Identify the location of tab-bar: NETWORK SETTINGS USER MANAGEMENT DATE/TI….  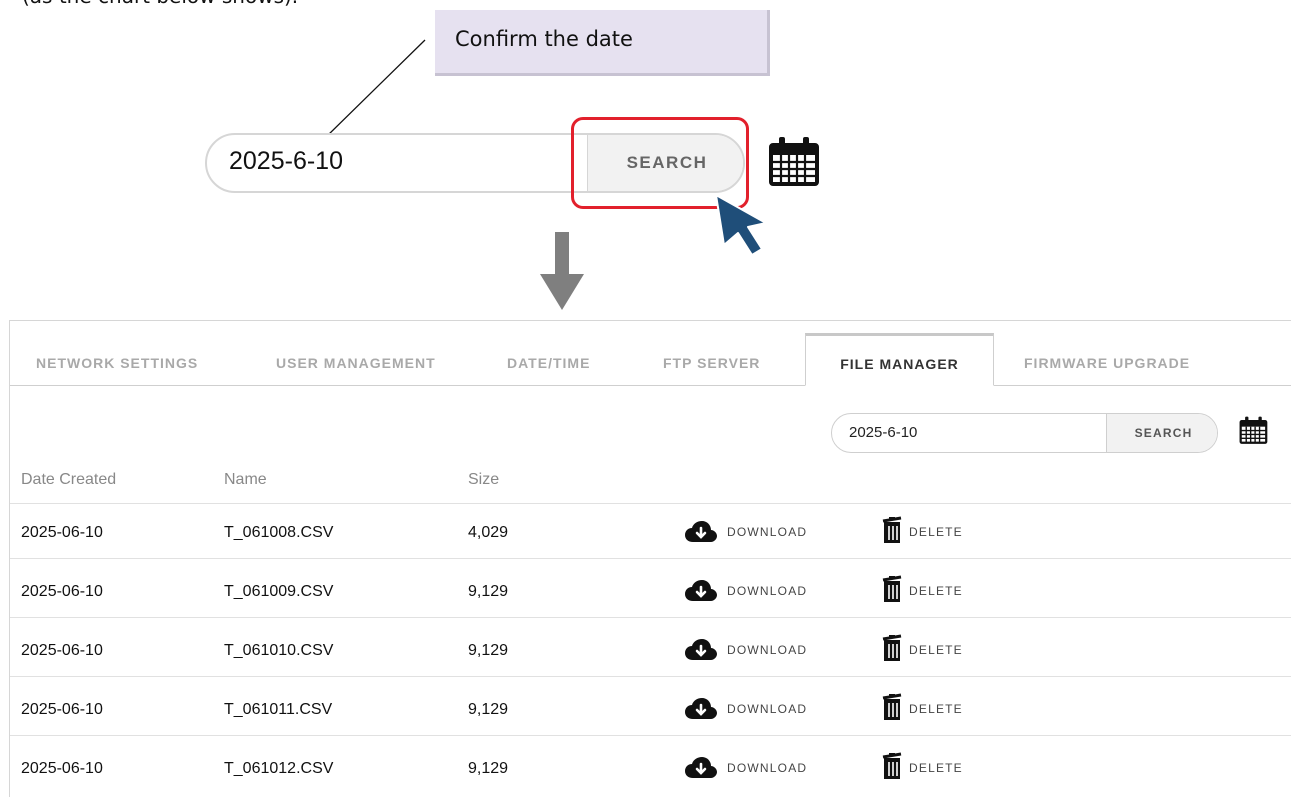
(650, 353).